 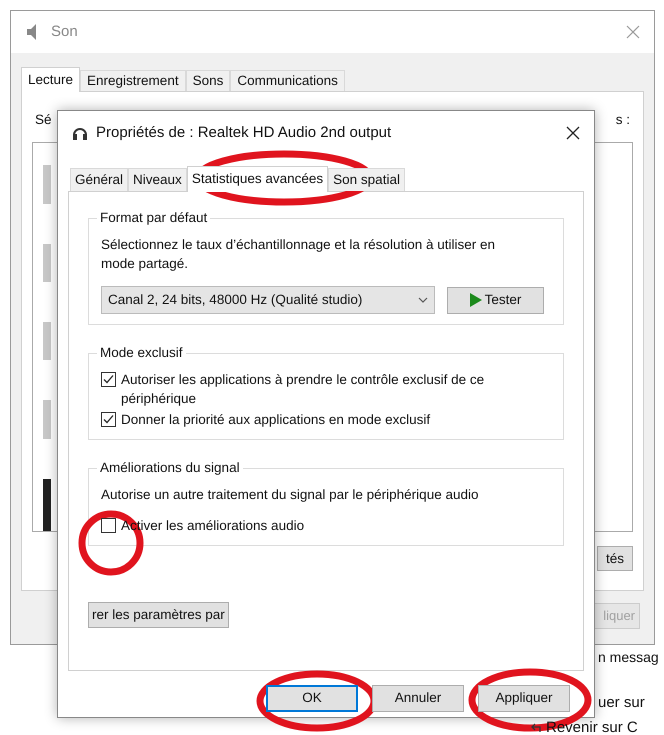 I want to click on play-icon, so click(x=476, y=300).